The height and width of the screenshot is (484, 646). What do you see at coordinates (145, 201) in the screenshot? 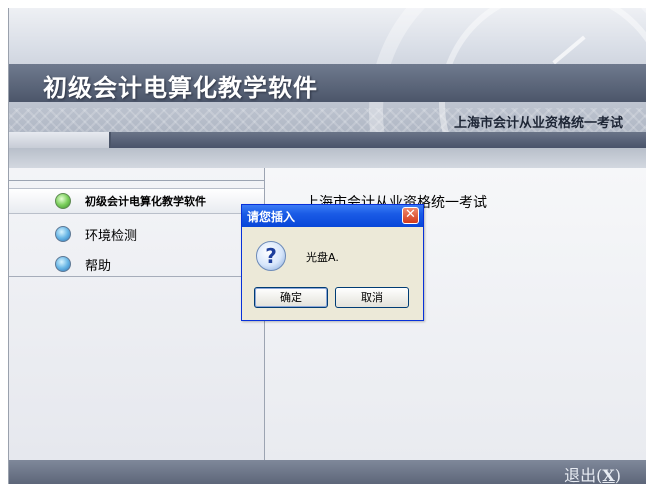
I see `sidebar-item-label: 初级会计电算化教学软件` at bounding box center [145, 201].